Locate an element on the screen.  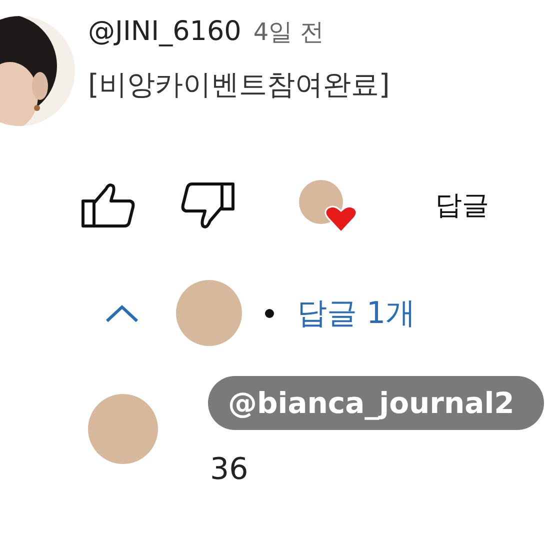
replies-link: 답글 1개 is located at coordinates (356, 313).